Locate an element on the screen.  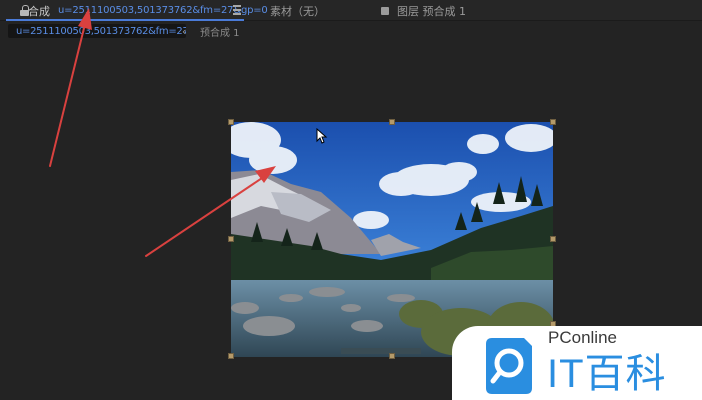
it-baike-logo-icon is located at coordinates (509, 366).